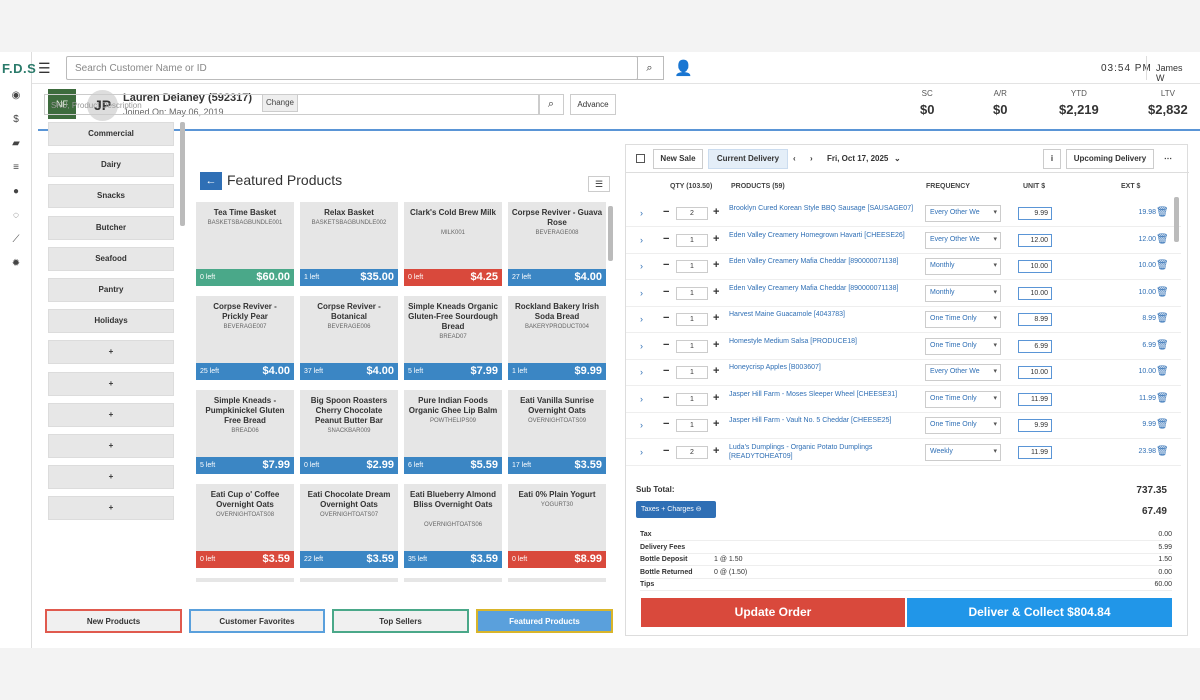  Describe the element at coordinates (640, 158) in the screenshot. I see `select-all-checkbox` at that location.